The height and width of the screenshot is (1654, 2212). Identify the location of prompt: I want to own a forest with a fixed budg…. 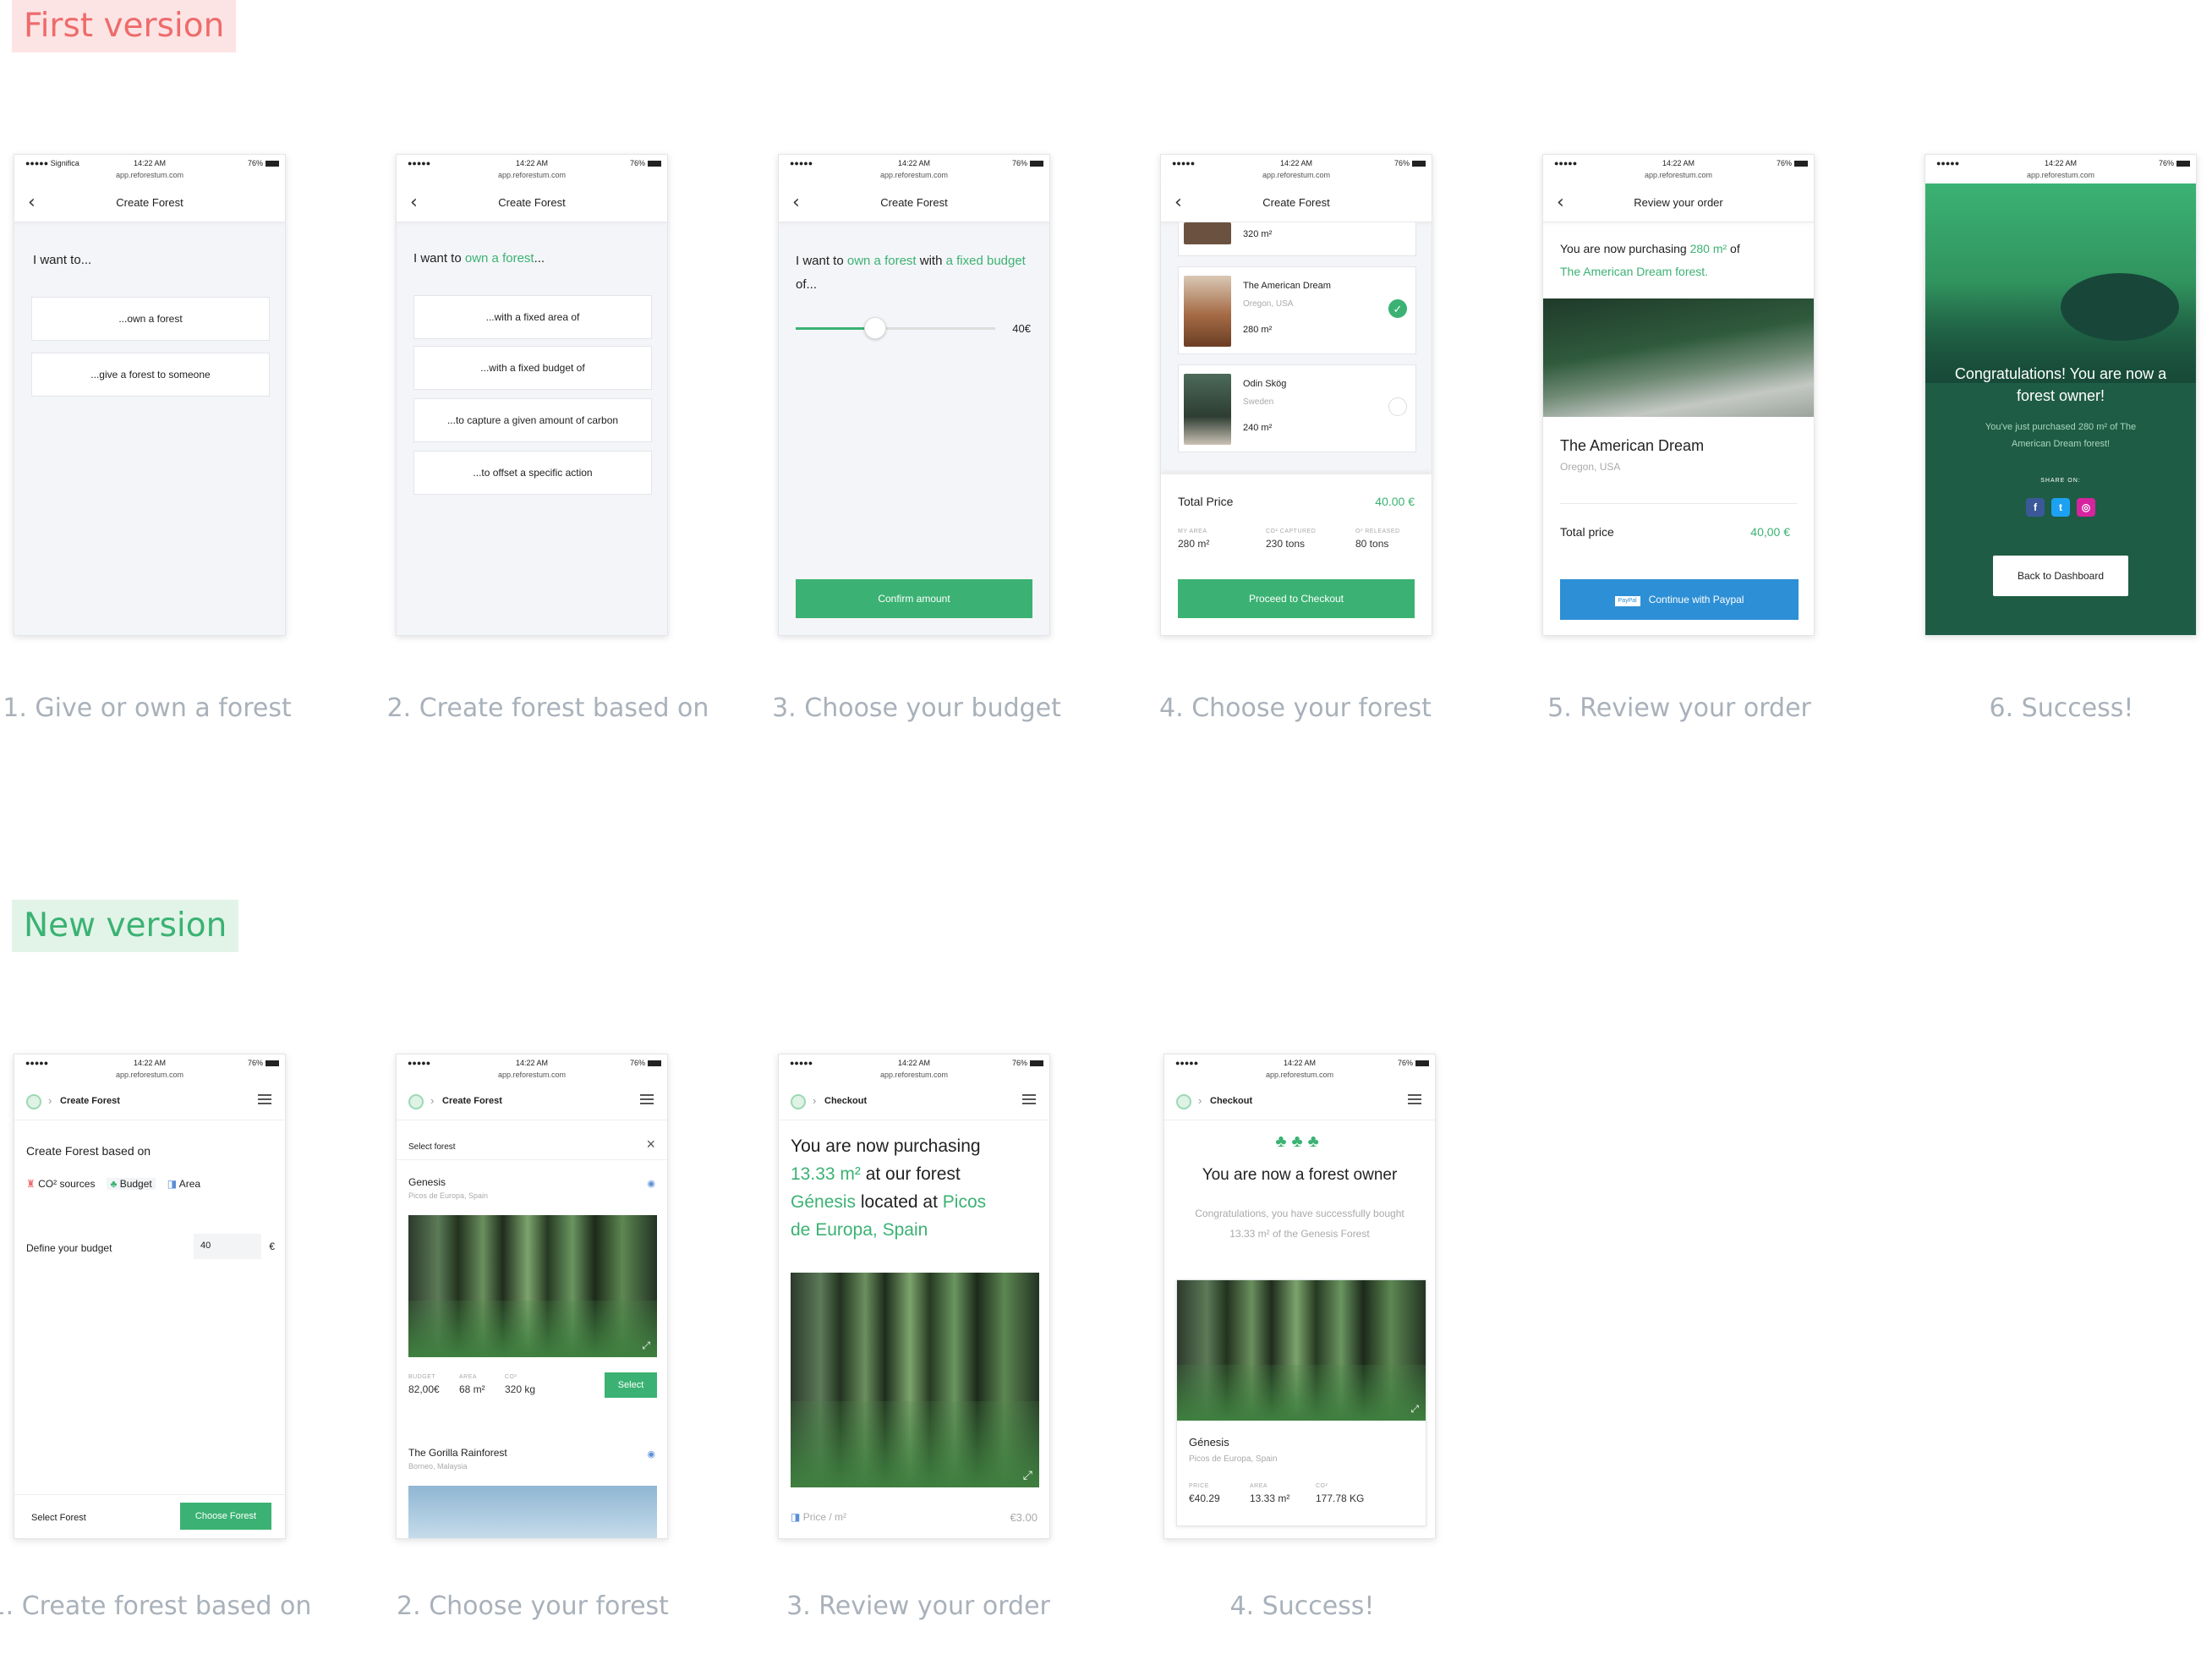
(911, 273).